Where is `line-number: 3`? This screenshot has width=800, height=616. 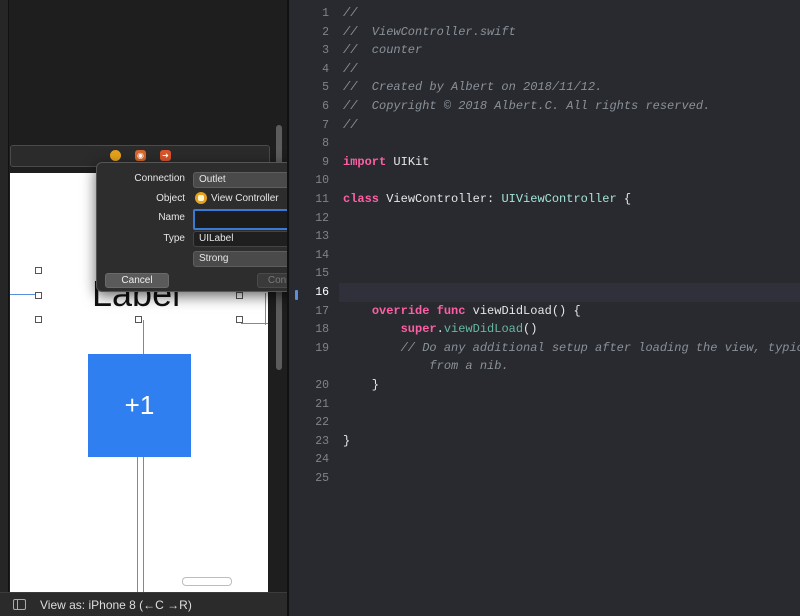
line-number: 3 is located at coordinates (325, 51).